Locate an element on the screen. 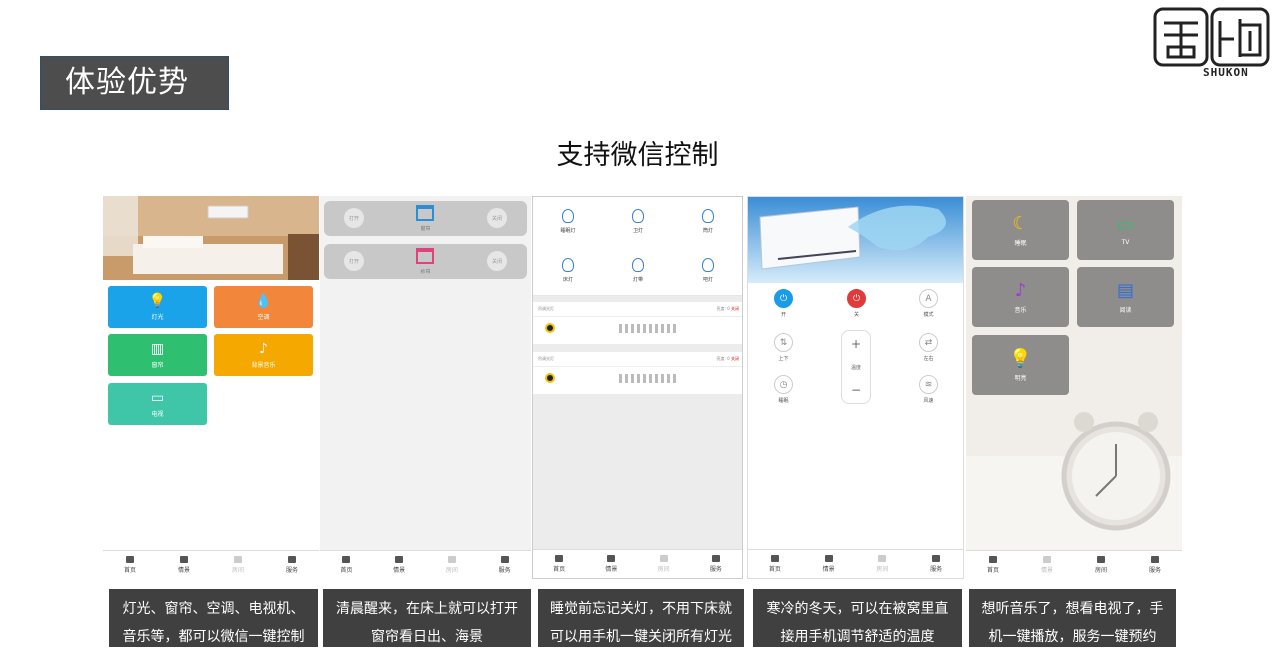  aircon-photo is located at coordinates (855, 240).